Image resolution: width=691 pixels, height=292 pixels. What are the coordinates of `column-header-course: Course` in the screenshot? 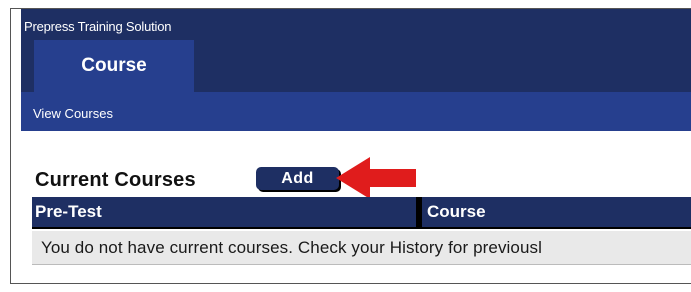 It's located at (456, 212).